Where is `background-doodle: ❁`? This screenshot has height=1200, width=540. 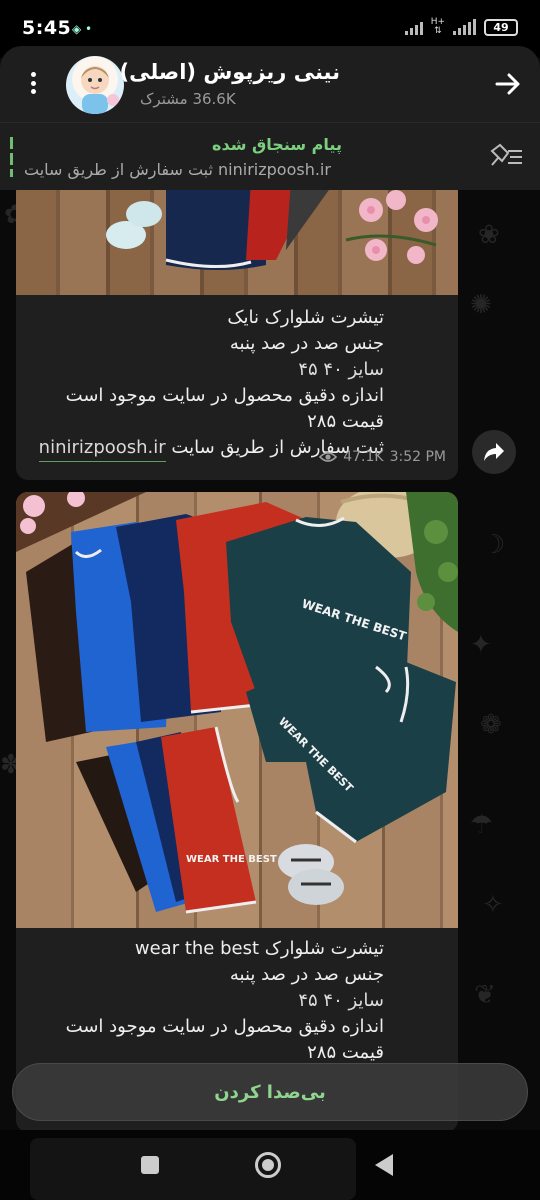 background-doodle: ❁ is located at coordinates (491, 725).